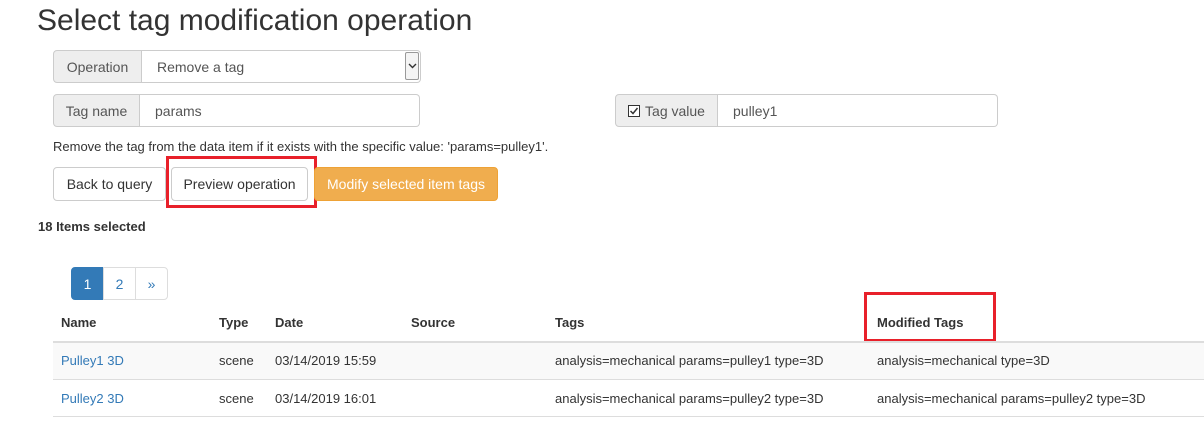  I want to click on column-header-name: Name, so click(78, 322).